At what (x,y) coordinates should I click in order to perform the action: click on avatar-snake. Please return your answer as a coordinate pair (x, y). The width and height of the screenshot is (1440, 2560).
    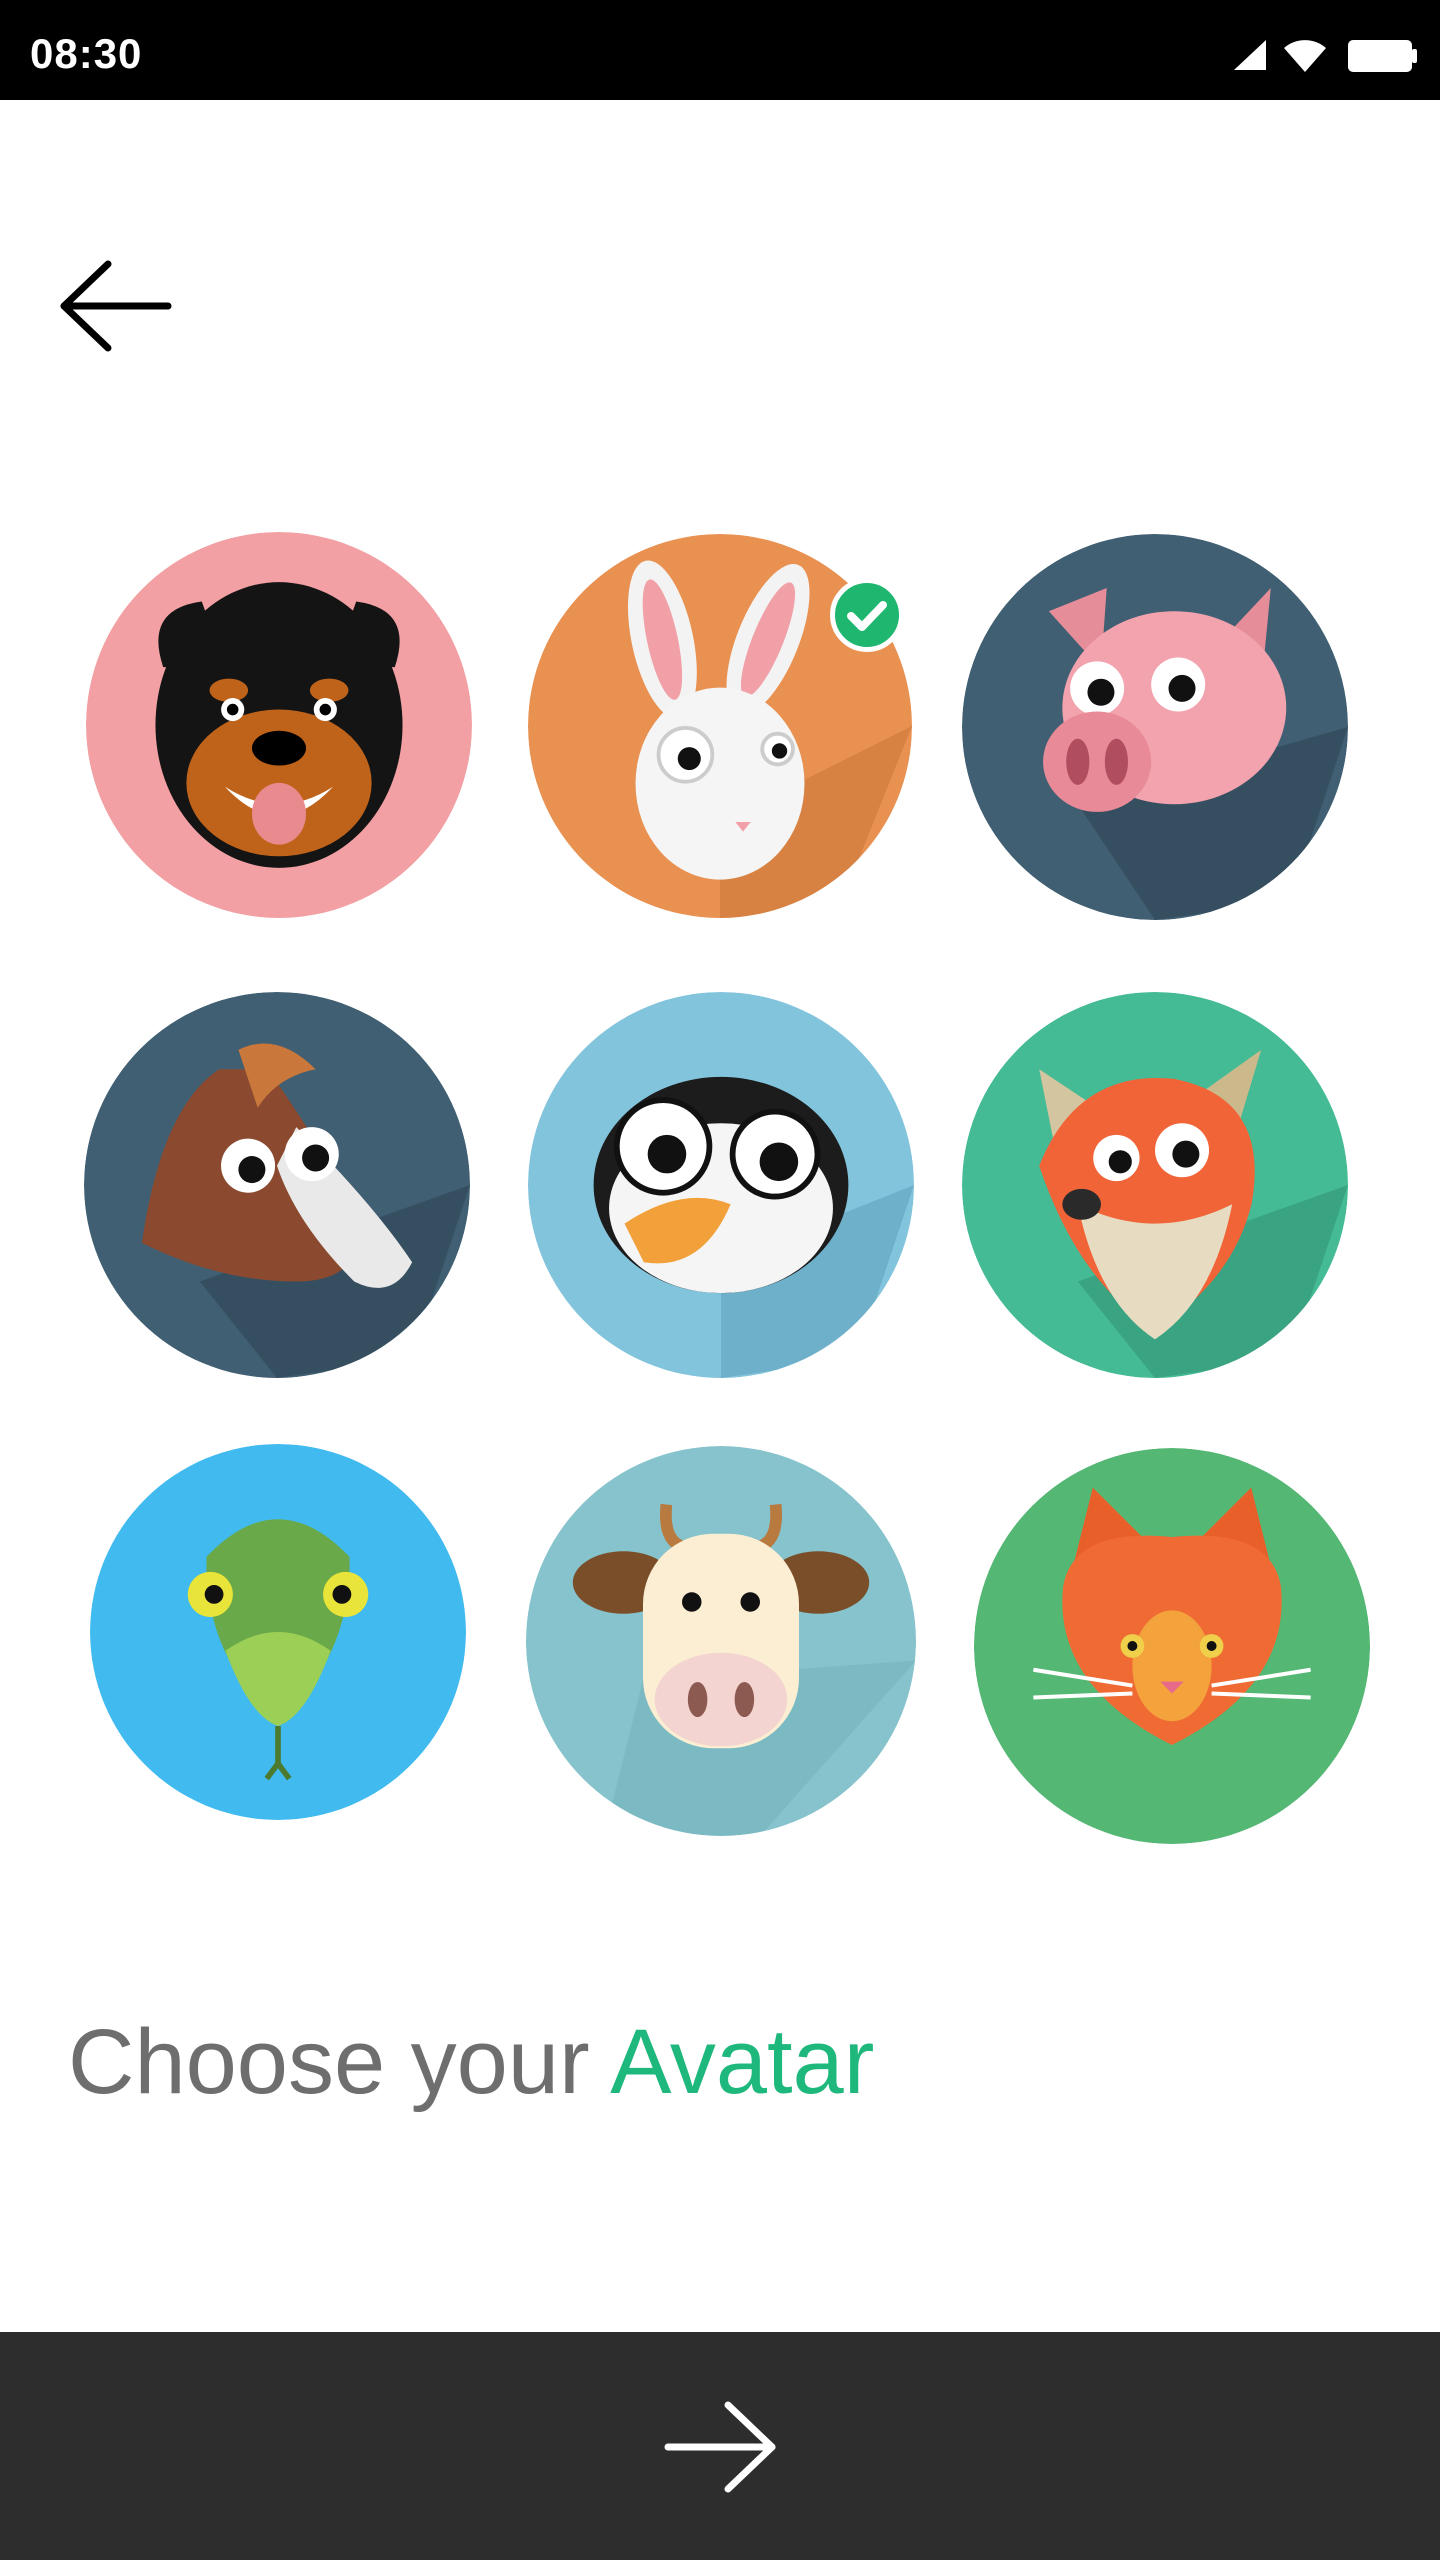
    Looking at the image, I should click on (278, 1632).